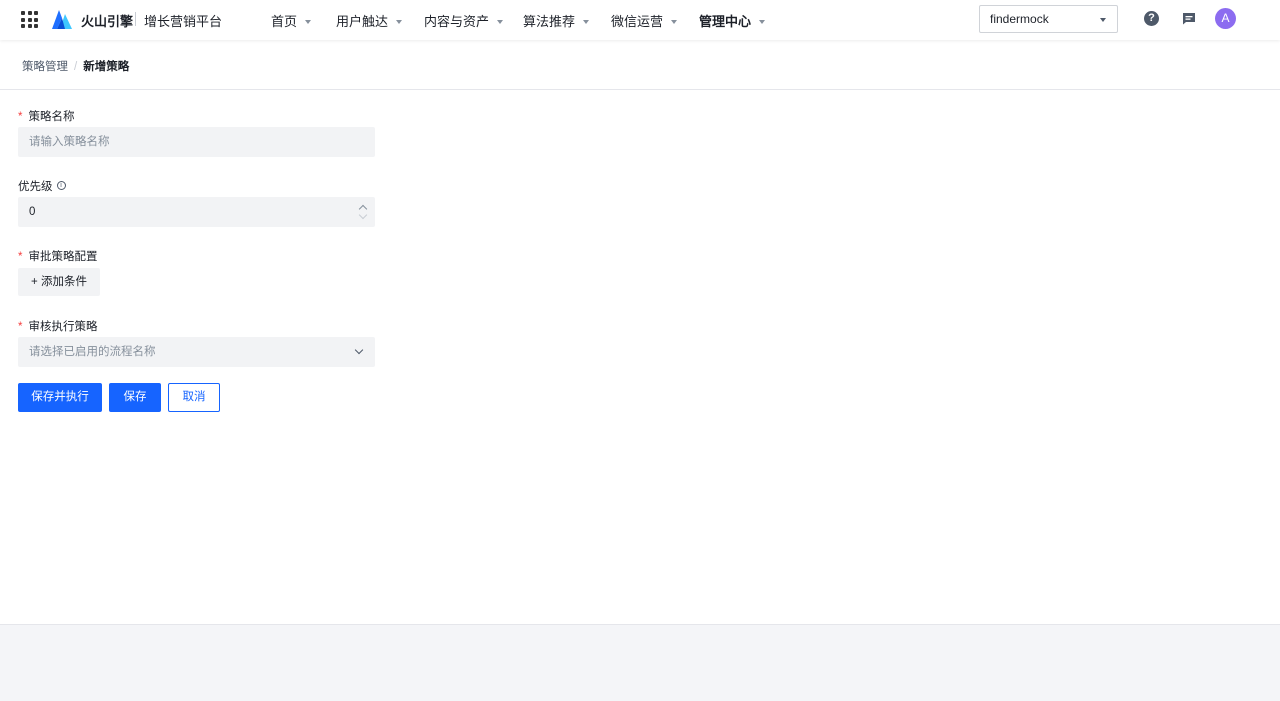  Describe the element at coordinates (194, 397) in the screenshot. I see `cancel-button: 取消` at that location.